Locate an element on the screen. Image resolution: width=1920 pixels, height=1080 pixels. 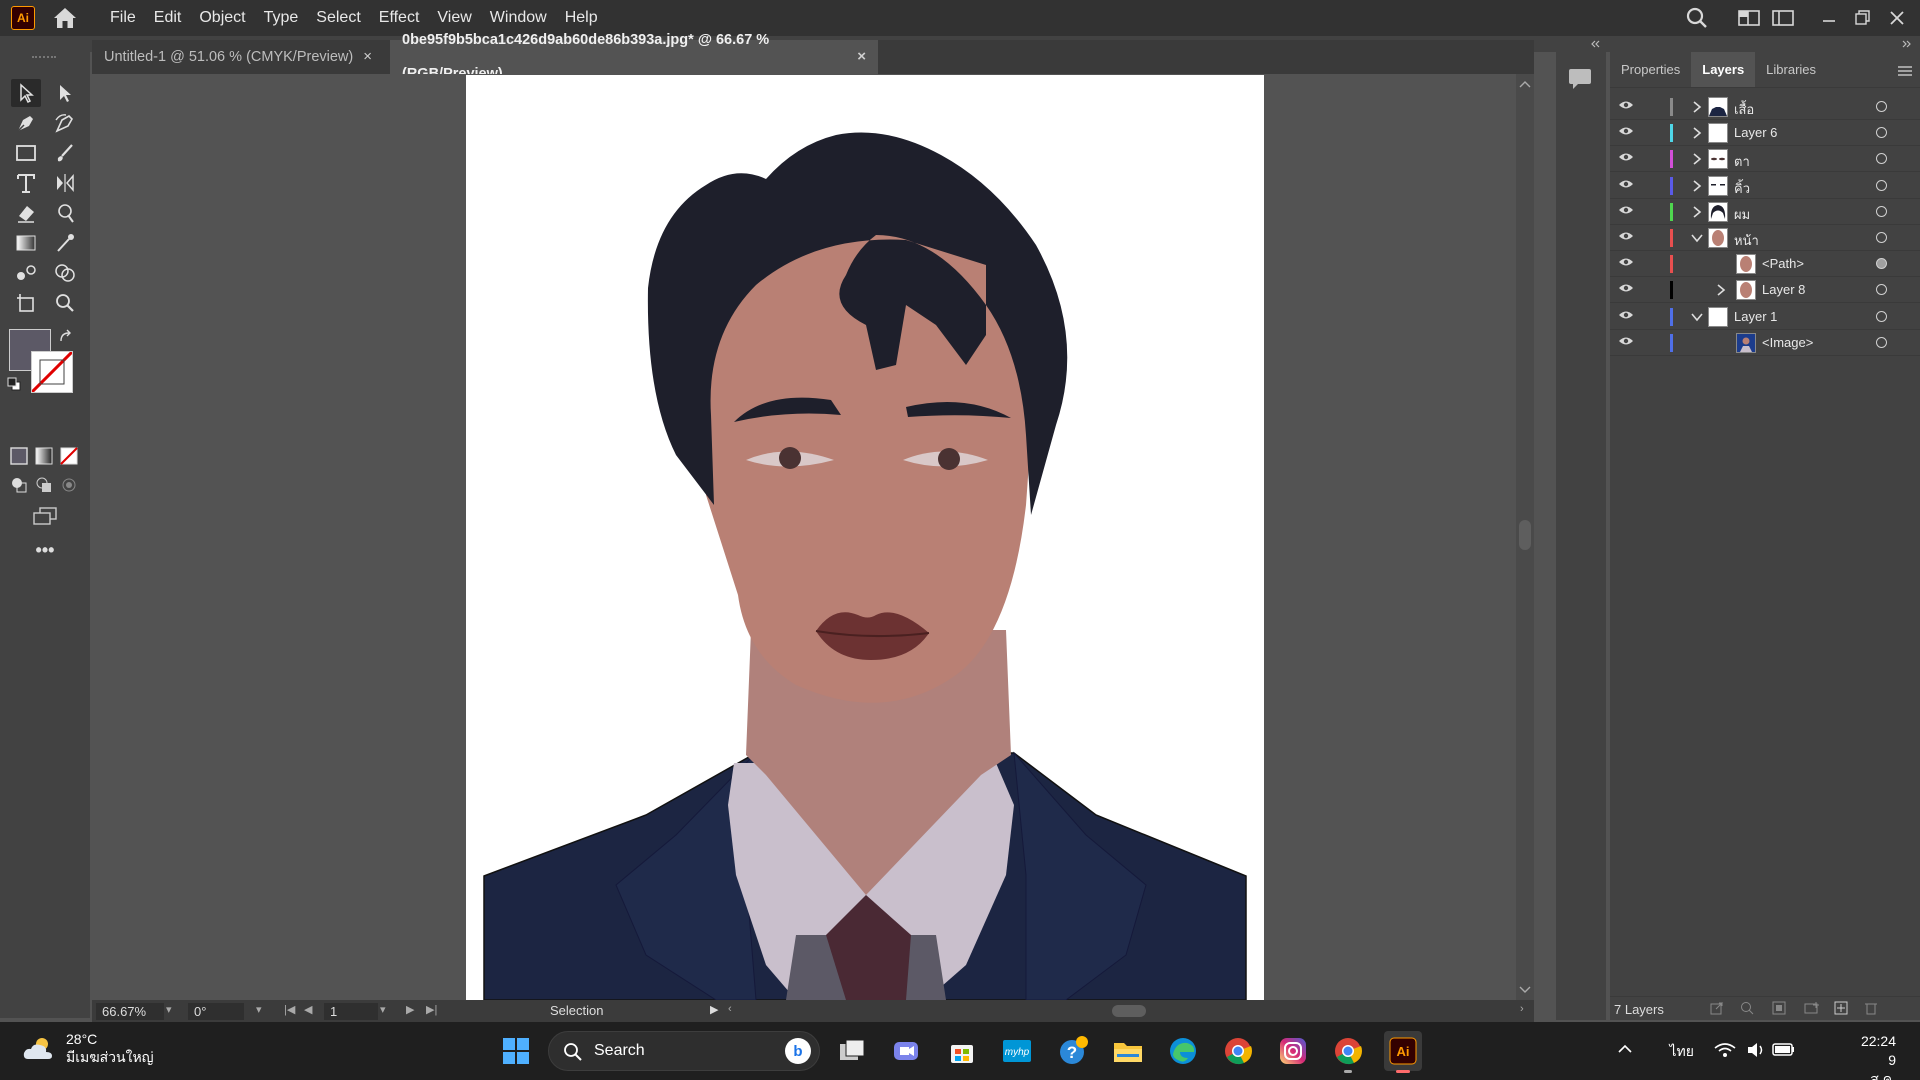
layer-row: <Image> is located at coordinates (1765, 343).